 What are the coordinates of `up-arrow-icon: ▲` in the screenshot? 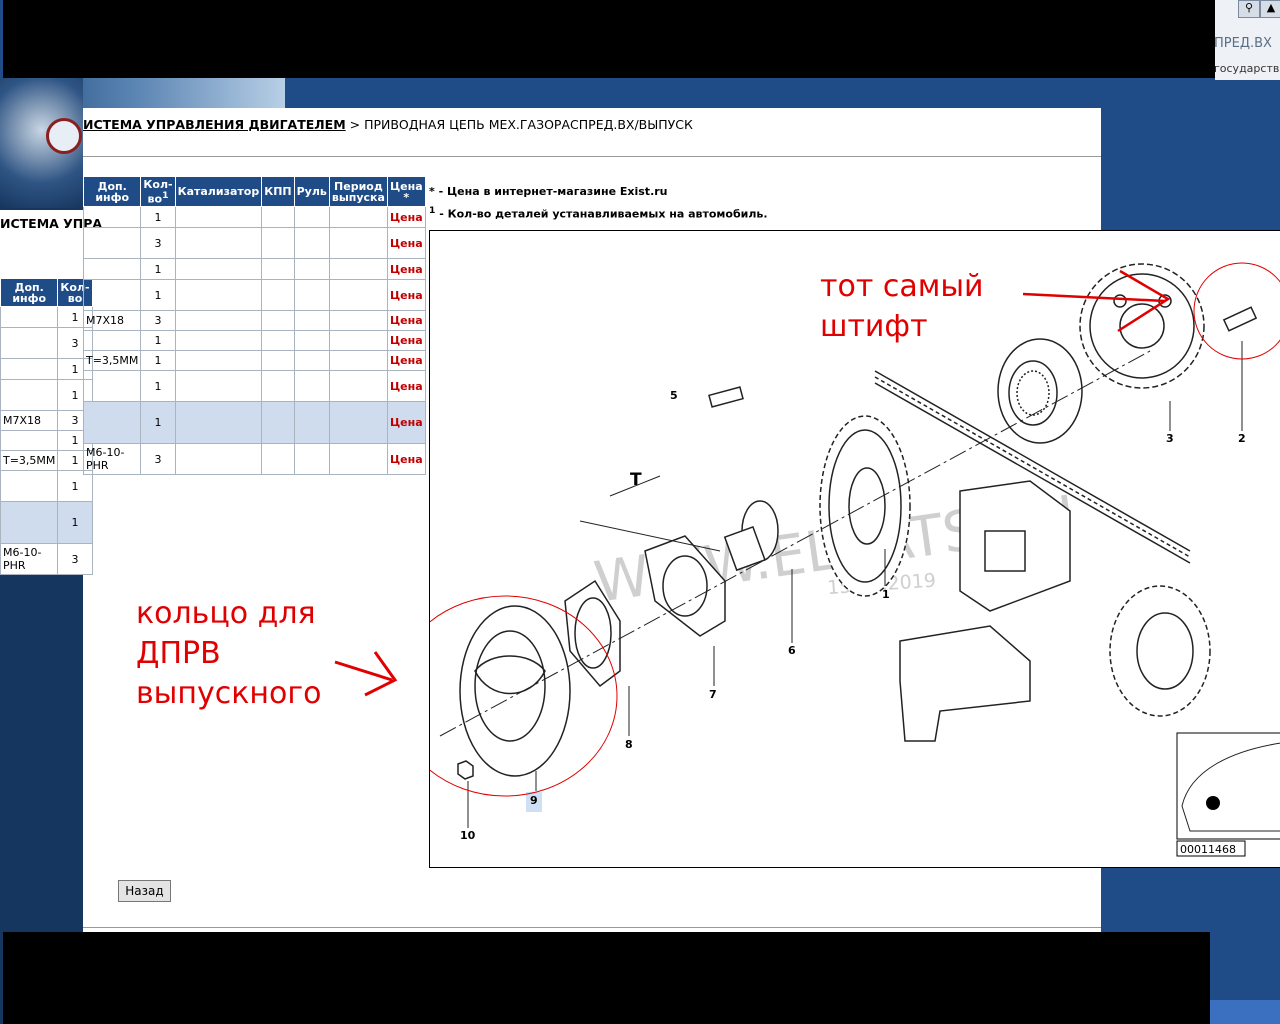 It's located at (1270, 9).